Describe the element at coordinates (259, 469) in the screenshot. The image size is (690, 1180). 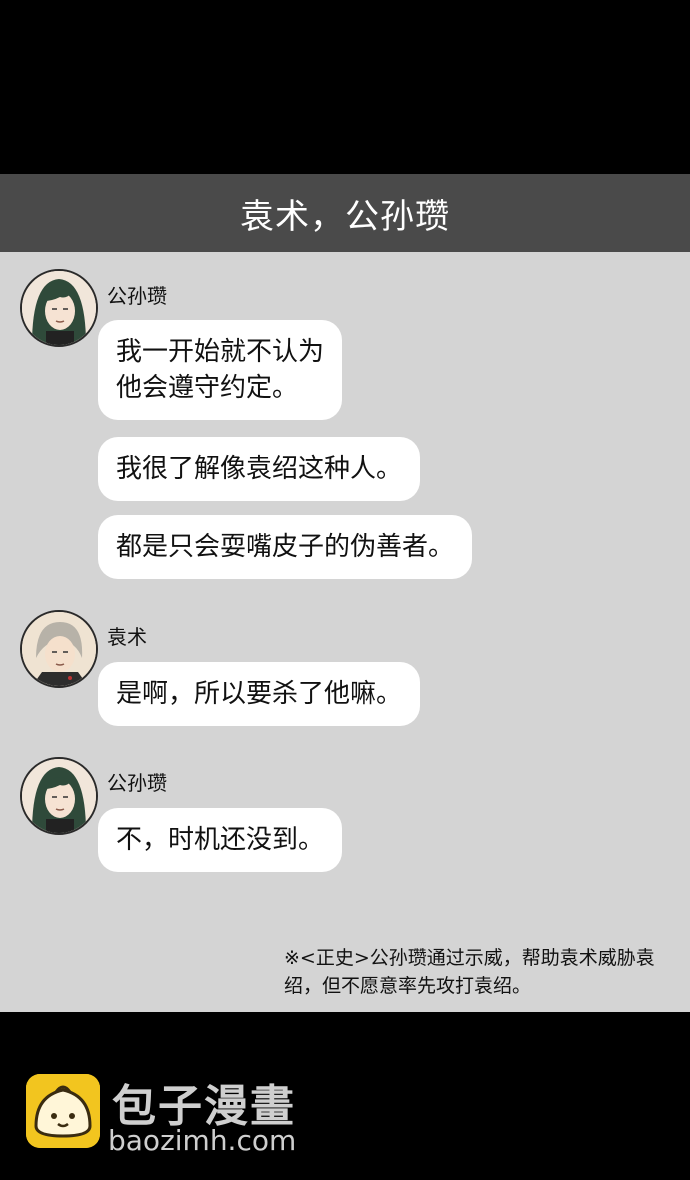
I see `message-bubble: 我很了解像袁绍这种人。` at that location.